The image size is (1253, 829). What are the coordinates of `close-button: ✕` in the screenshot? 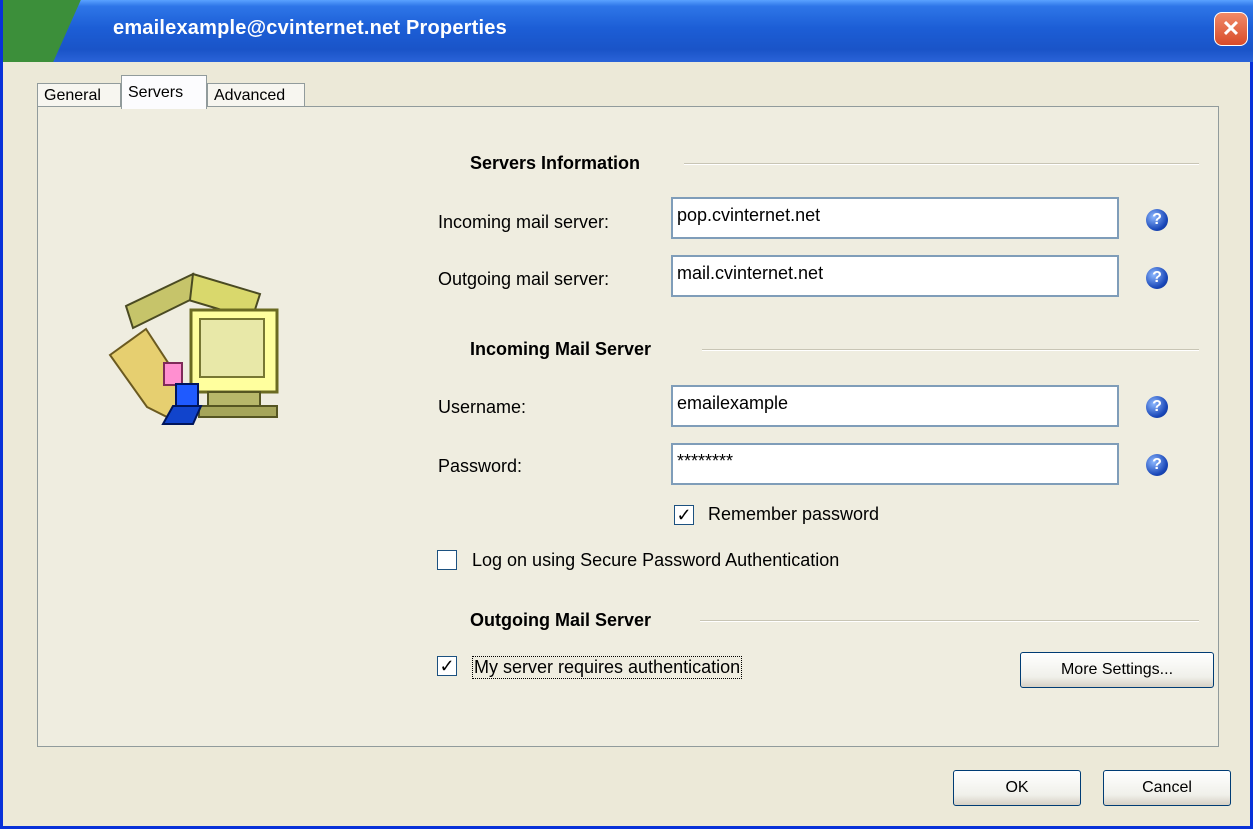 It's located at (1231, 29).